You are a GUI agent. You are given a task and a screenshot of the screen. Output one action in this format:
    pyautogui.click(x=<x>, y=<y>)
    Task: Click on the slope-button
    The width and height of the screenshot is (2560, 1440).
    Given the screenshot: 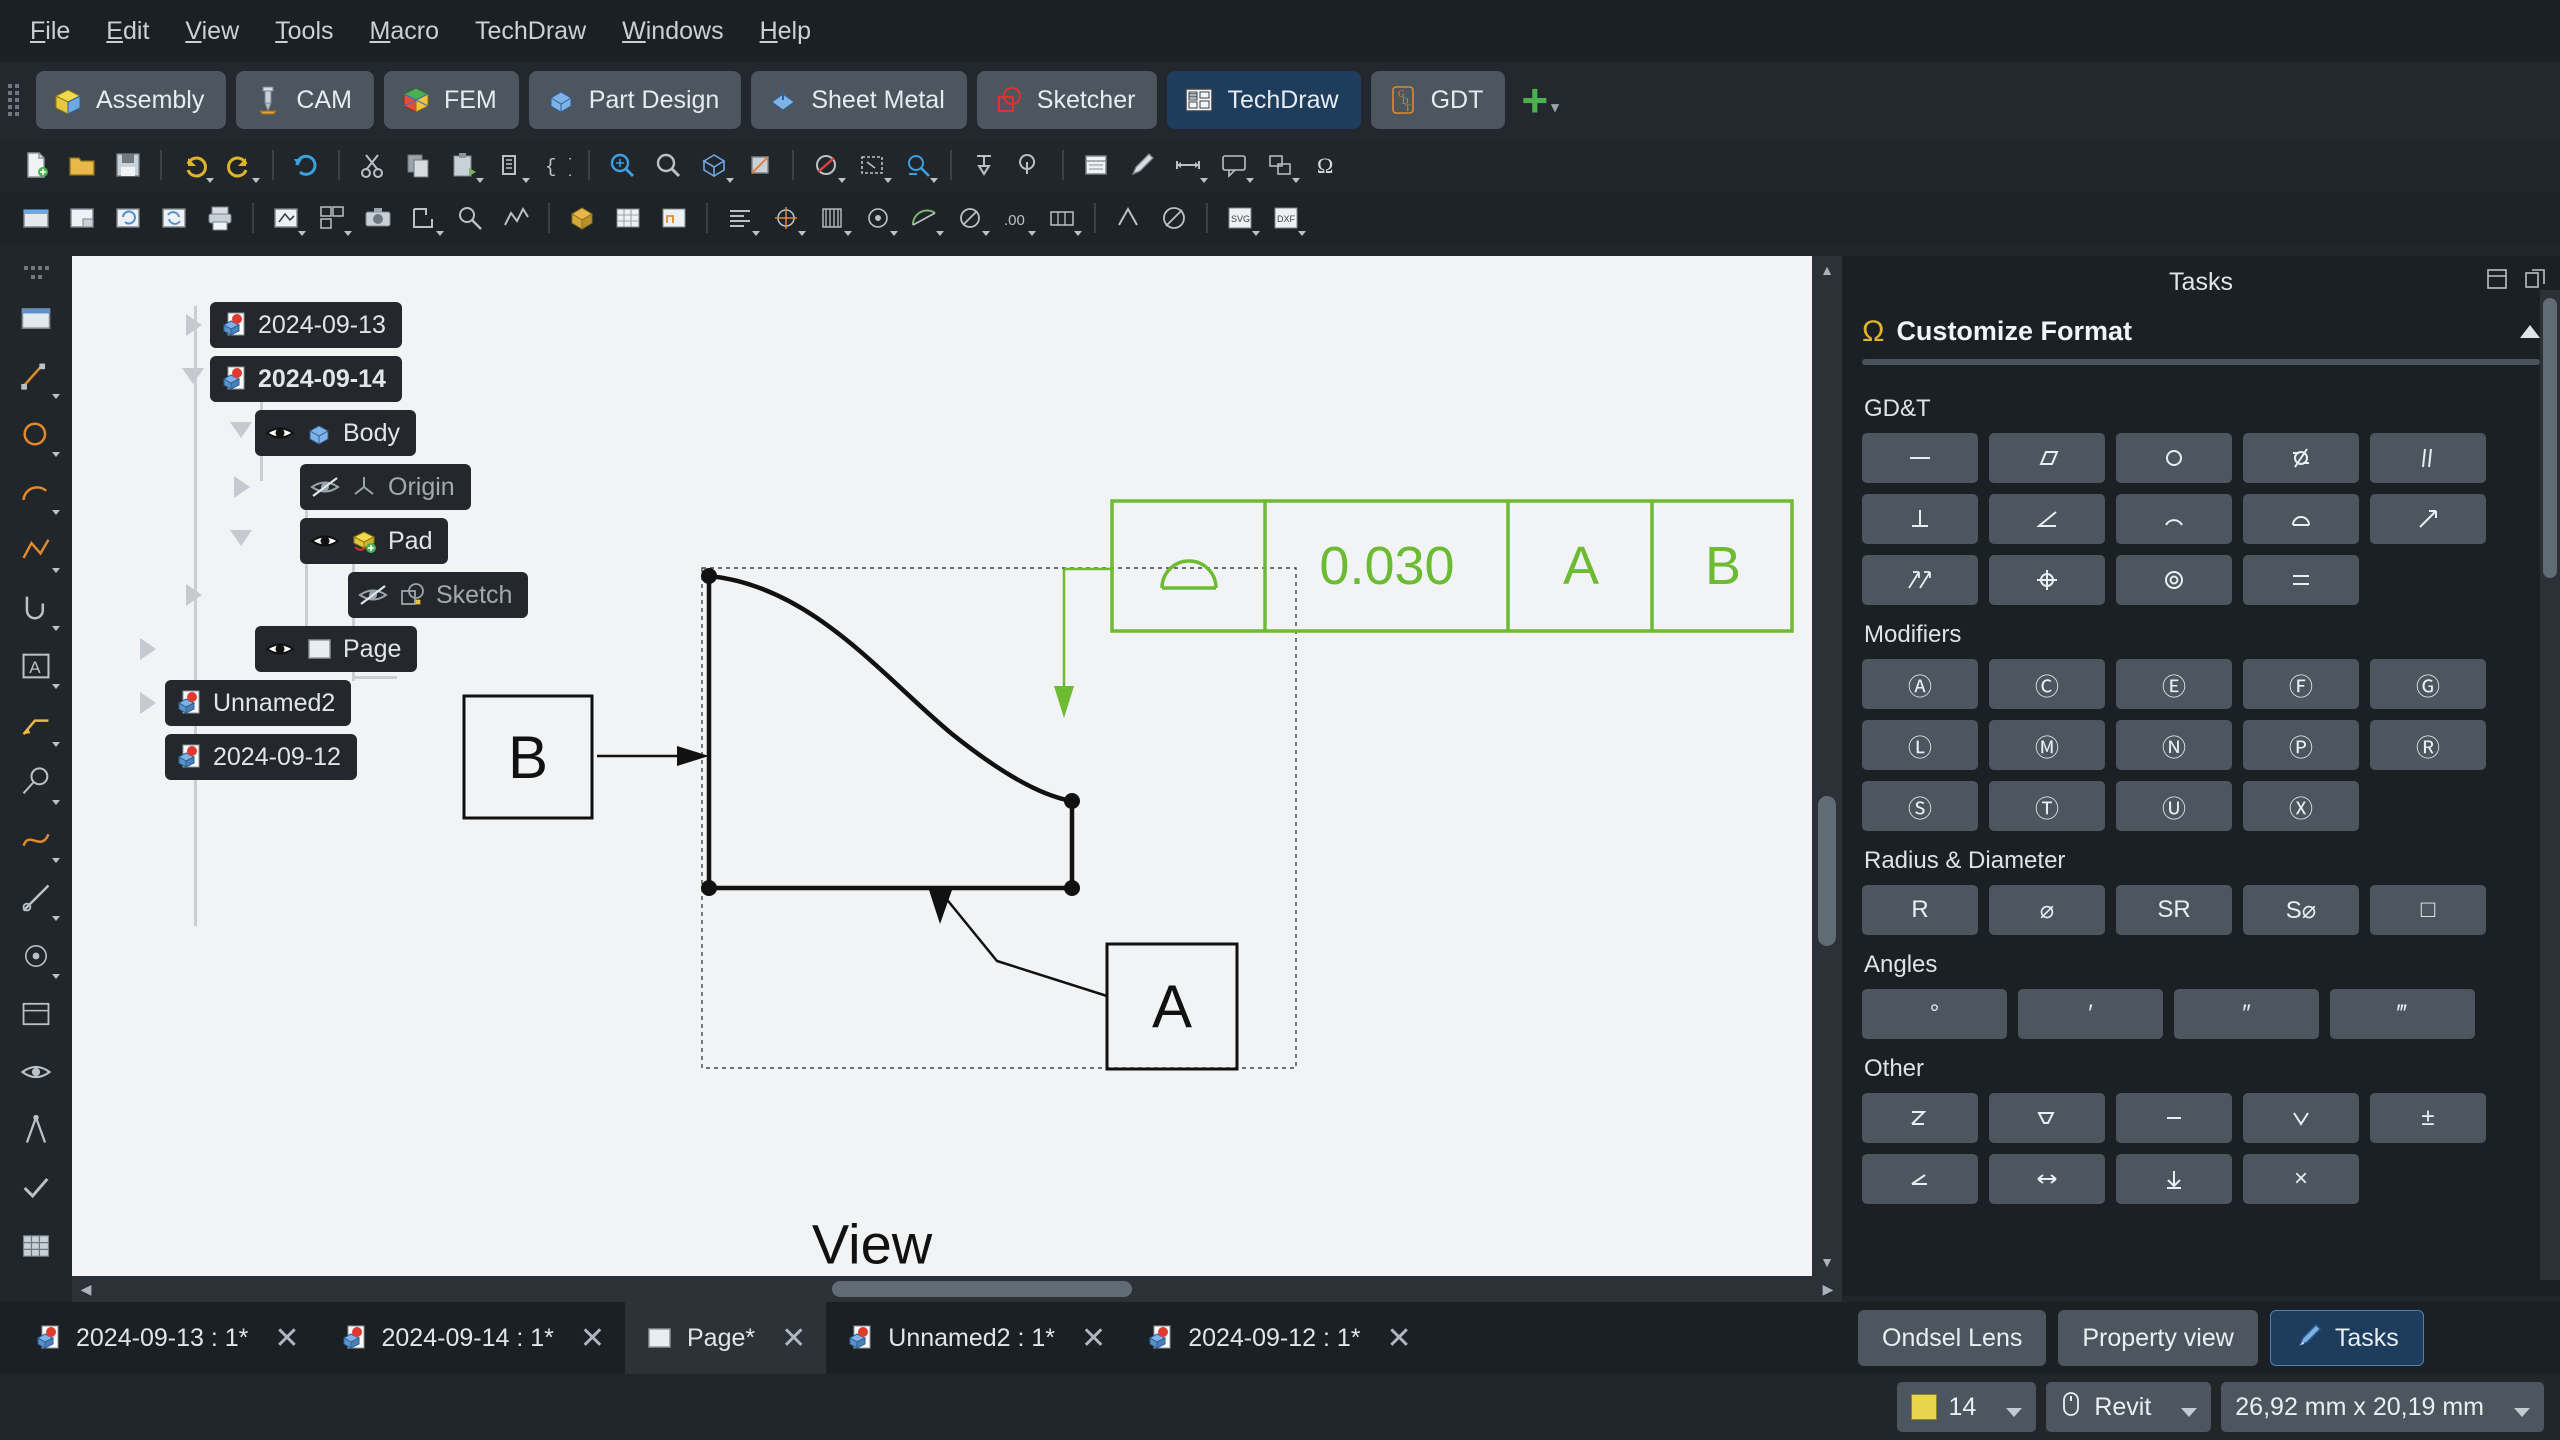 What is the action you would take?
    pyautogui.click(x=1920, y=1179)
    